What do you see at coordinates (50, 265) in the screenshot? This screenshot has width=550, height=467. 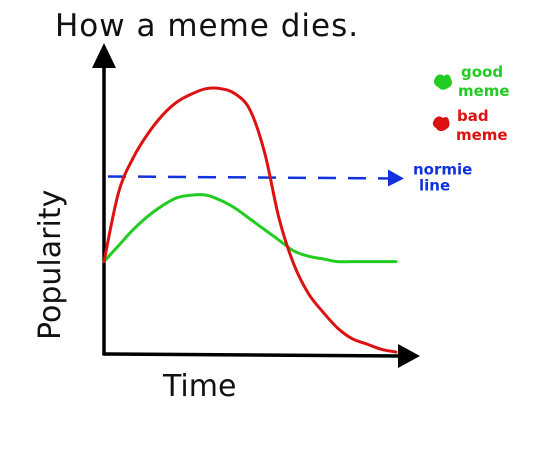 I see `y-axis-label: Popularity` at bounding box center [50, 265].